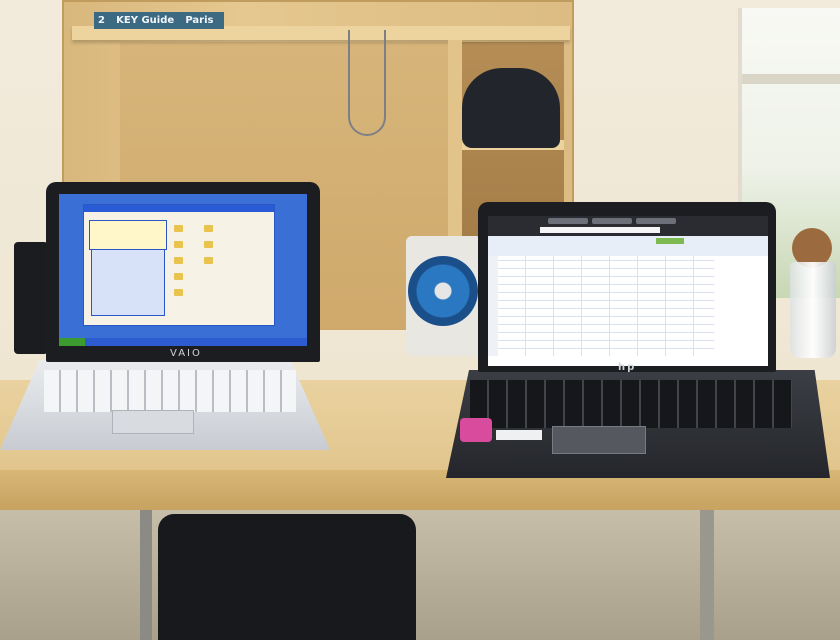  I want to click on laptop-bag, so click(287, 577).